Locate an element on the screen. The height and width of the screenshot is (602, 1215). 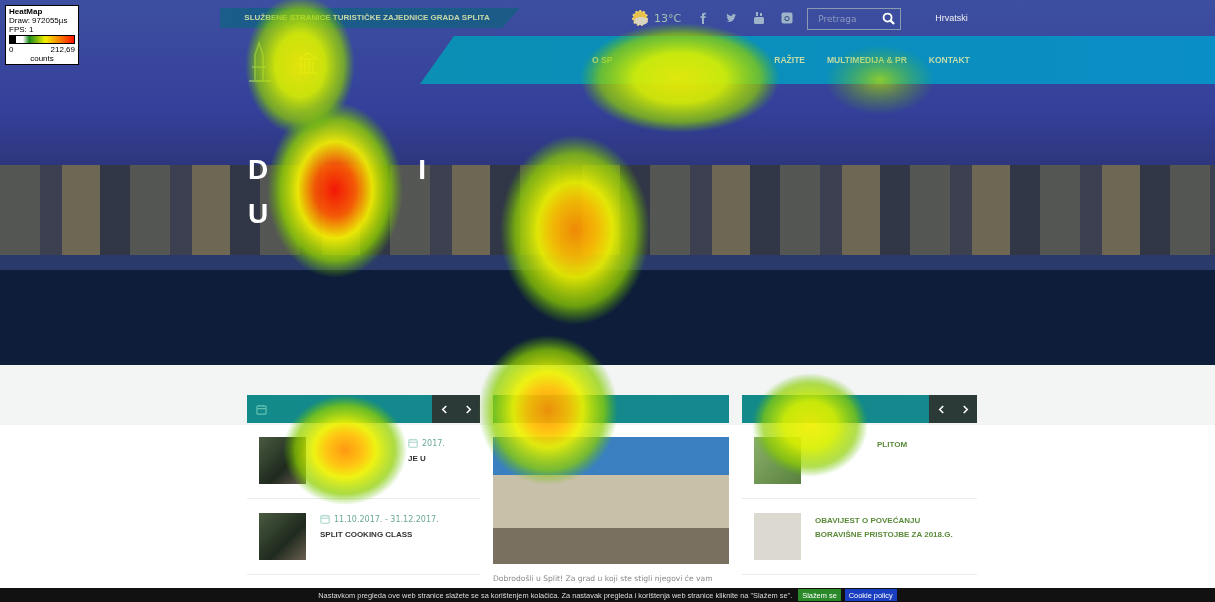
legend-unit: counts is located at coordinates (42, 58).